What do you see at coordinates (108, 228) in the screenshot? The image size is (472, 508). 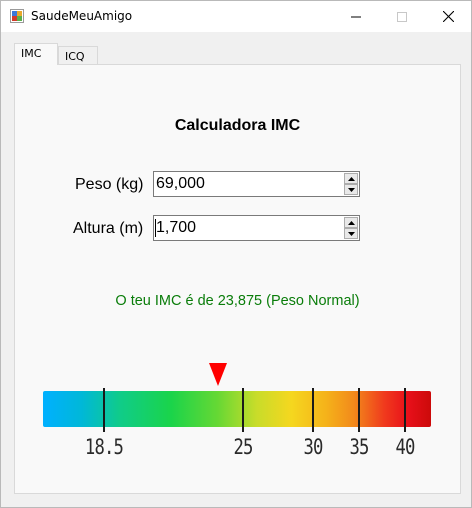 I see `altura-label: Altura (m)` at bounding box center [108, 228].